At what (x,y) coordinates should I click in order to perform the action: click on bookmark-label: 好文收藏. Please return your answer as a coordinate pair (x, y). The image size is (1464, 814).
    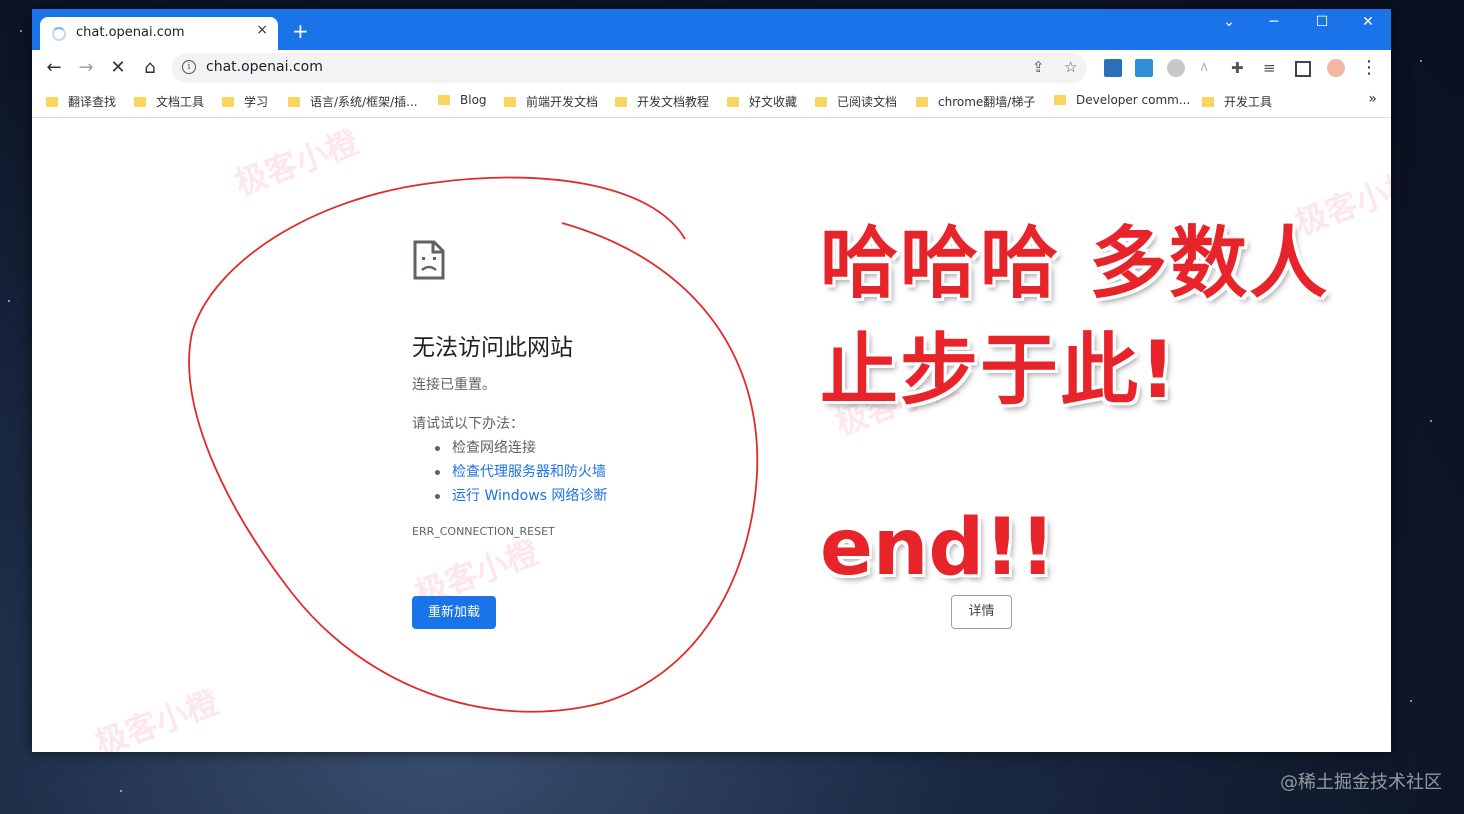
    Looking at the image, I should click on (773, 102).